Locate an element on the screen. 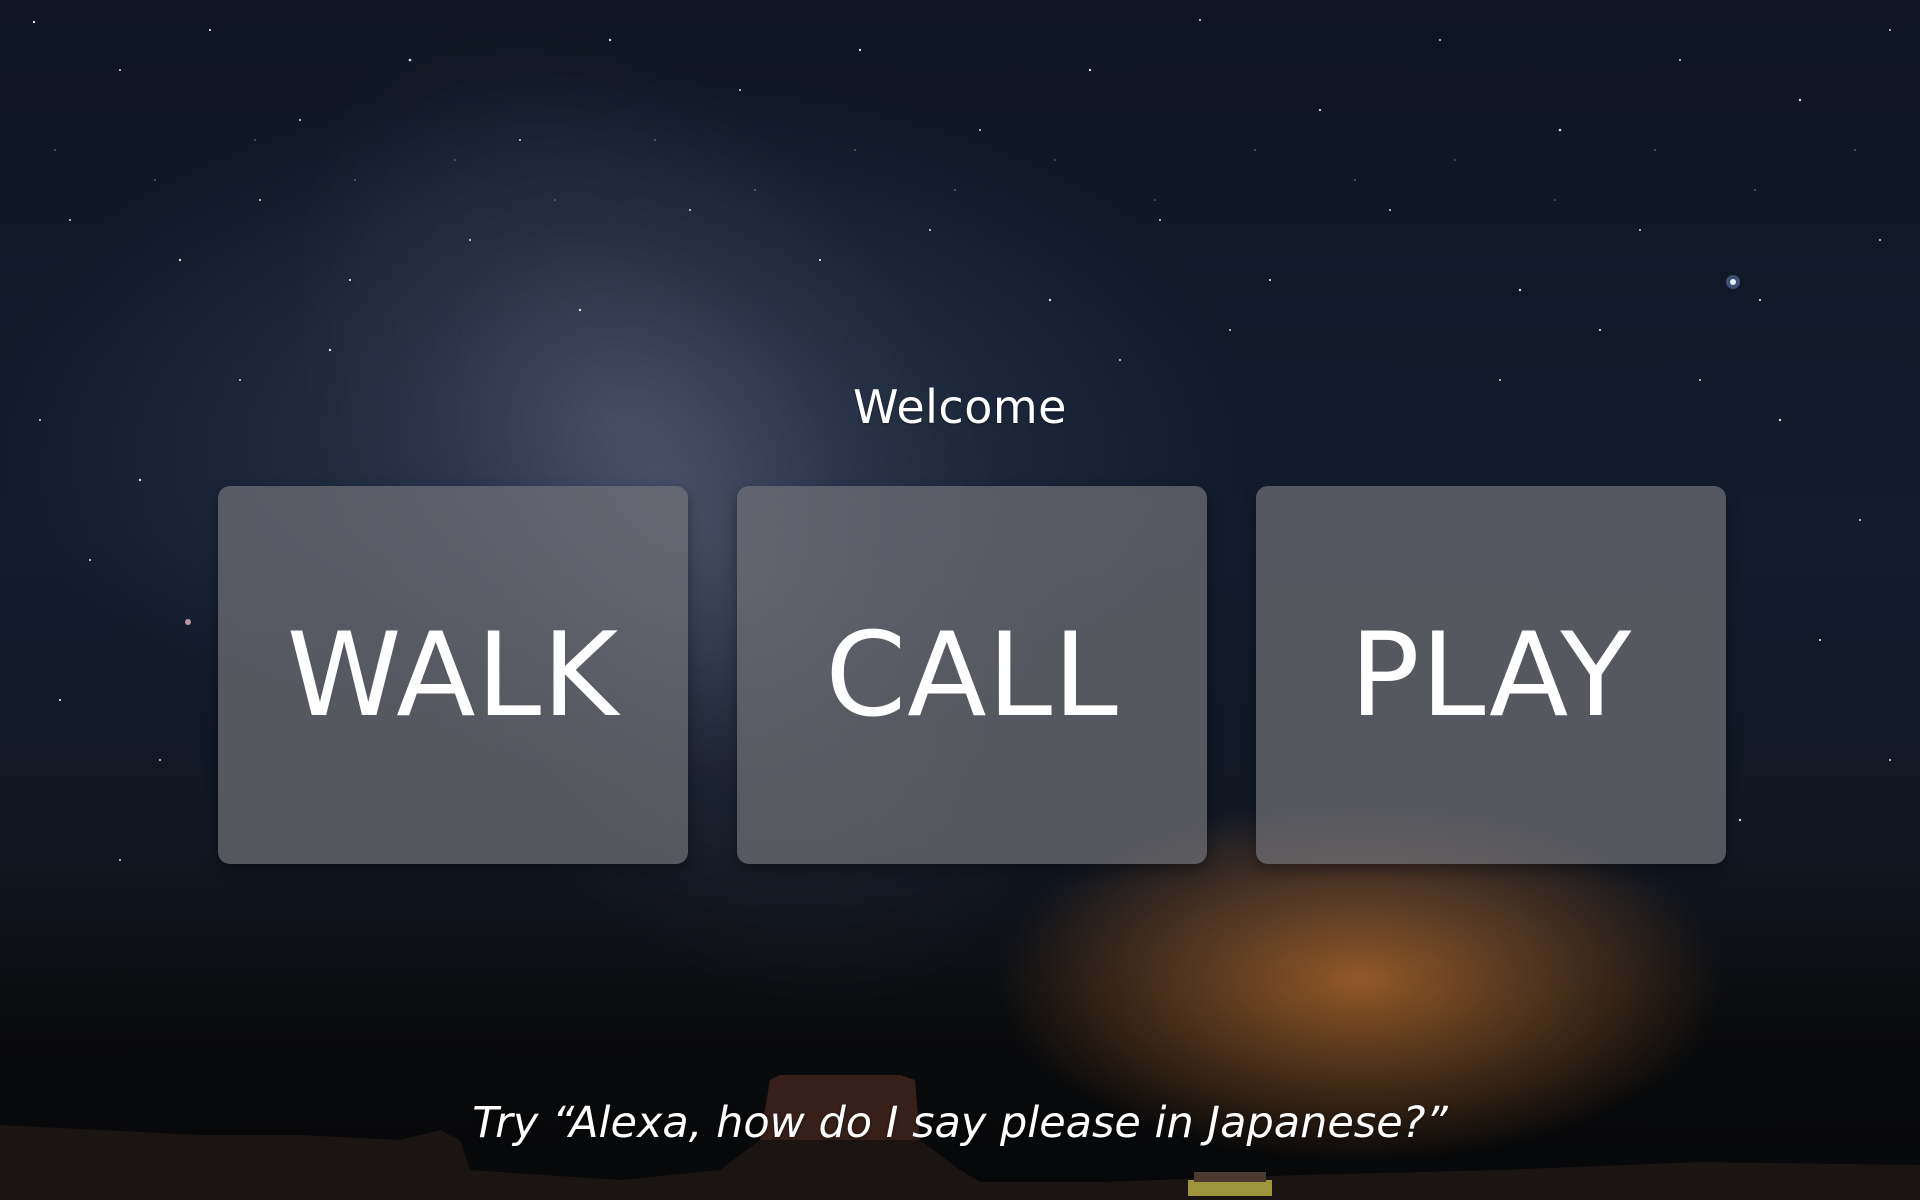 The image size is (1920, 1200). call-tile-label: CALL is located at coordinates (972, 675).